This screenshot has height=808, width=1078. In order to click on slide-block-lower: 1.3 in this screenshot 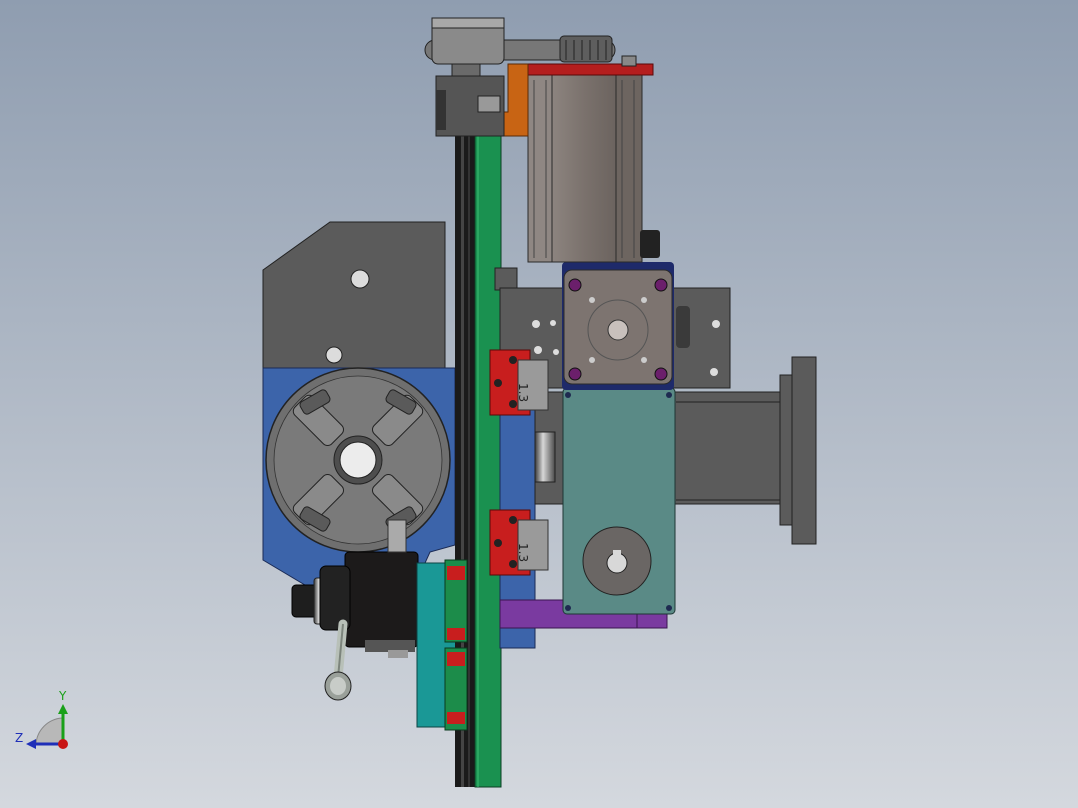, I will do `click(519, 542)`.